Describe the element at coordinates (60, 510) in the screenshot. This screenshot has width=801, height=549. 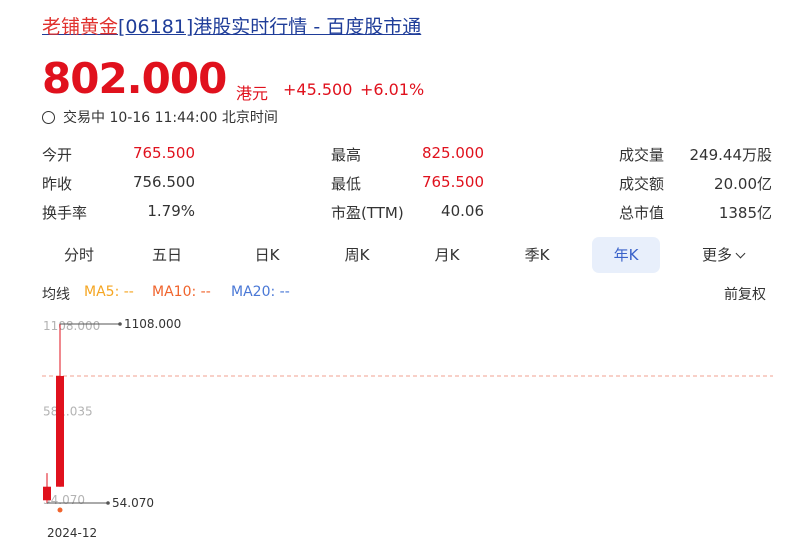
I see `x-axis-marker-dot` at that location.